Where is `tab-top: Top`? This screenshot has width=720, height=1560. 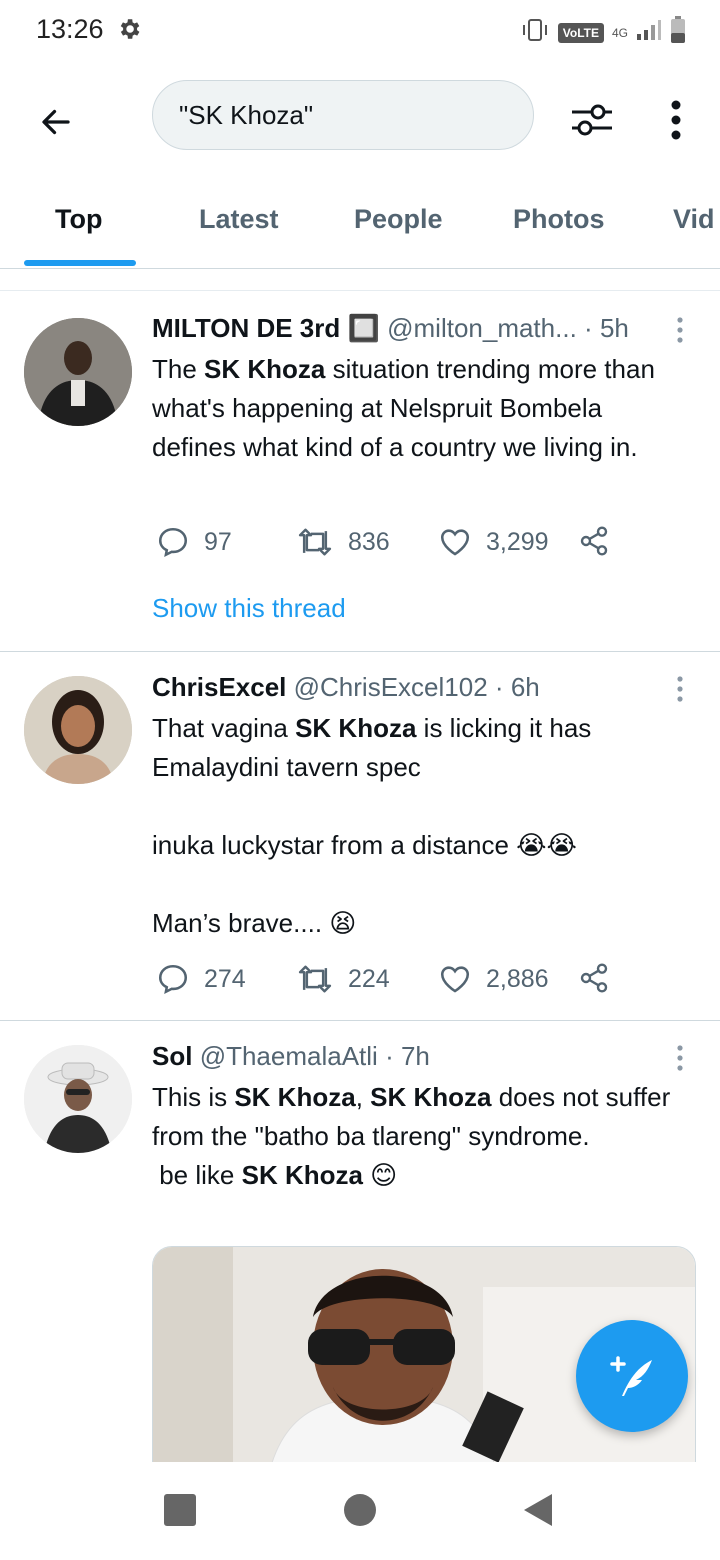
tab-top: Top is located at coordinates (78, 219).